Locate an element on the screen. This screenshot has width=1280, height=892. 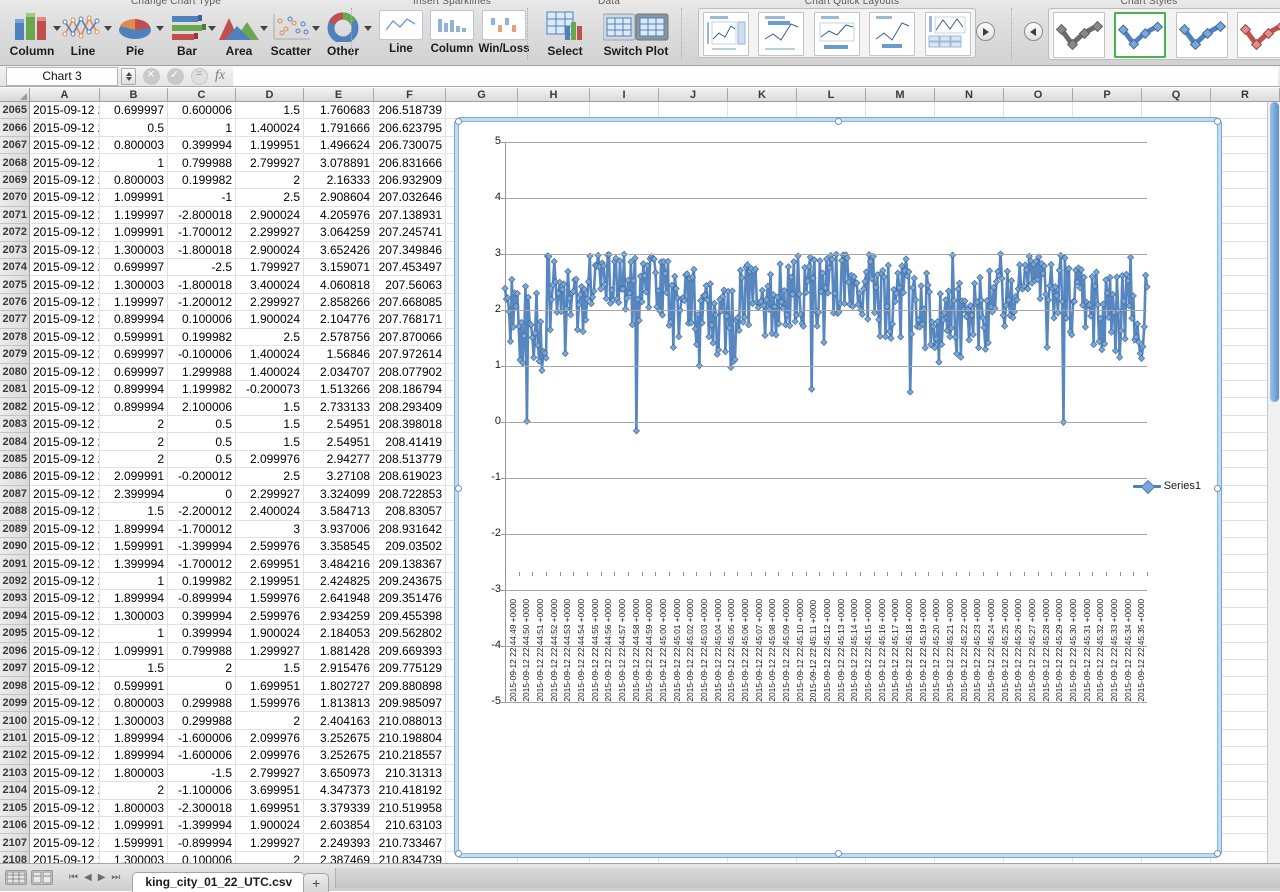
grid-cell: 0.5 is located at coordinates (202, 424).